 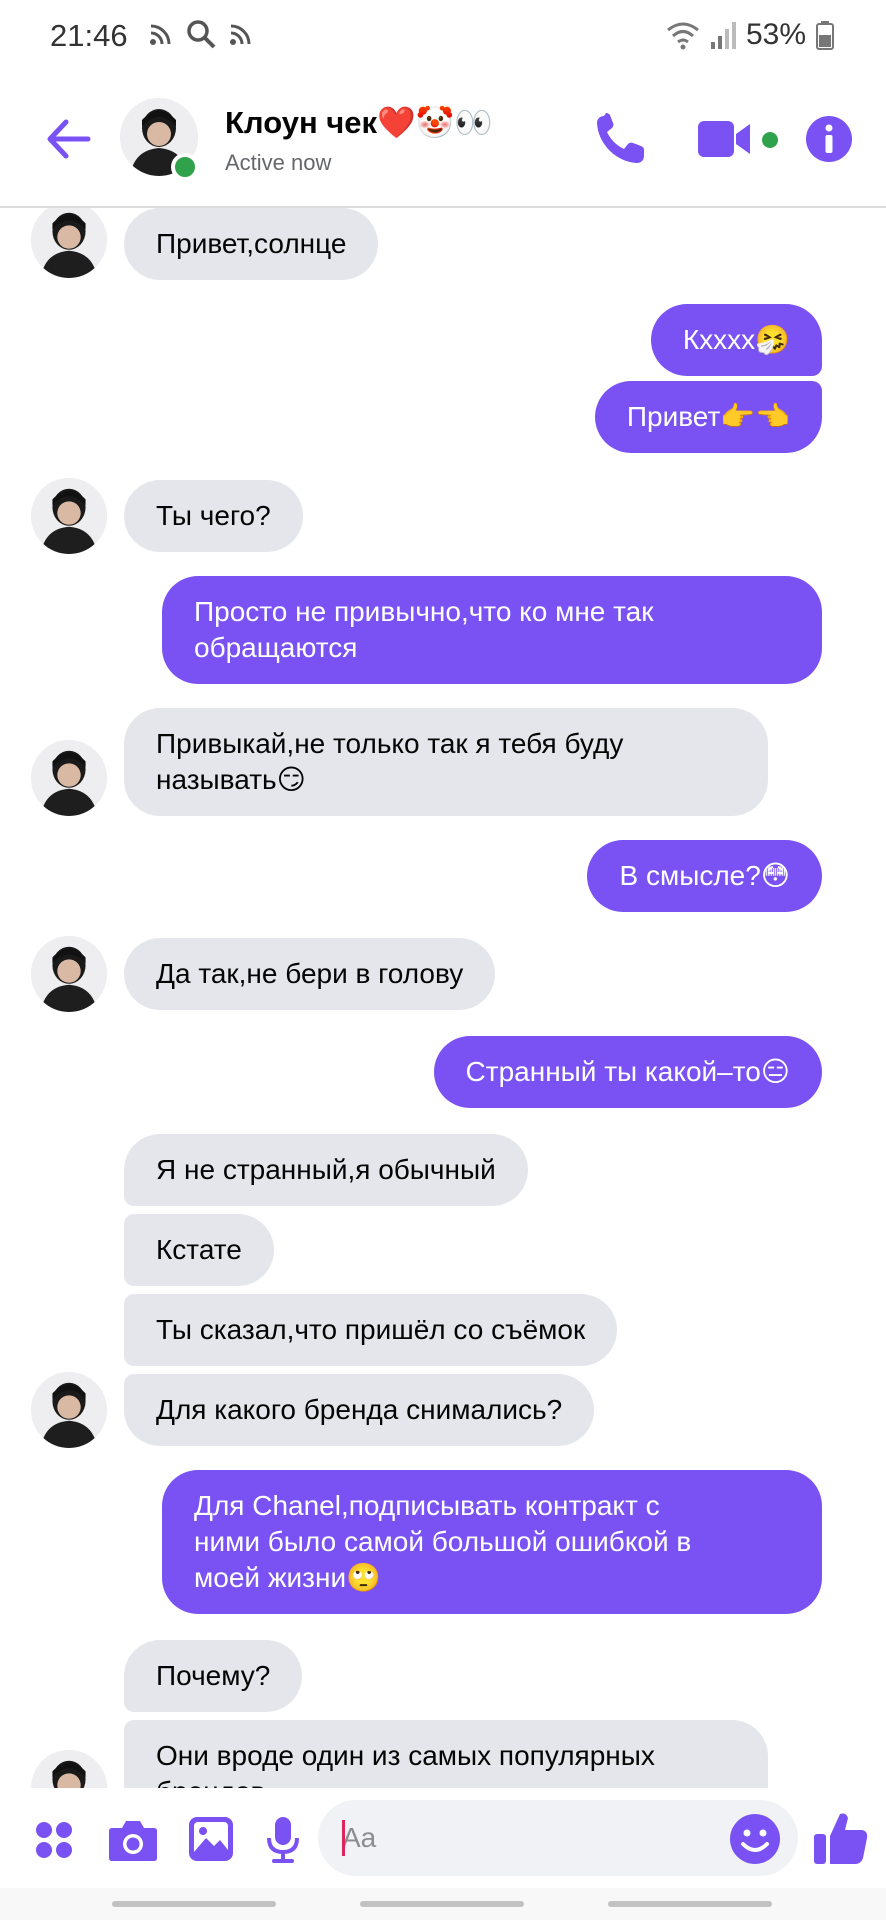 What do you see at coordinates (326, 1170) in the screenshot?
I see `incoming-message: Я не странный,я обычный` at bounding box center [326, 1170].